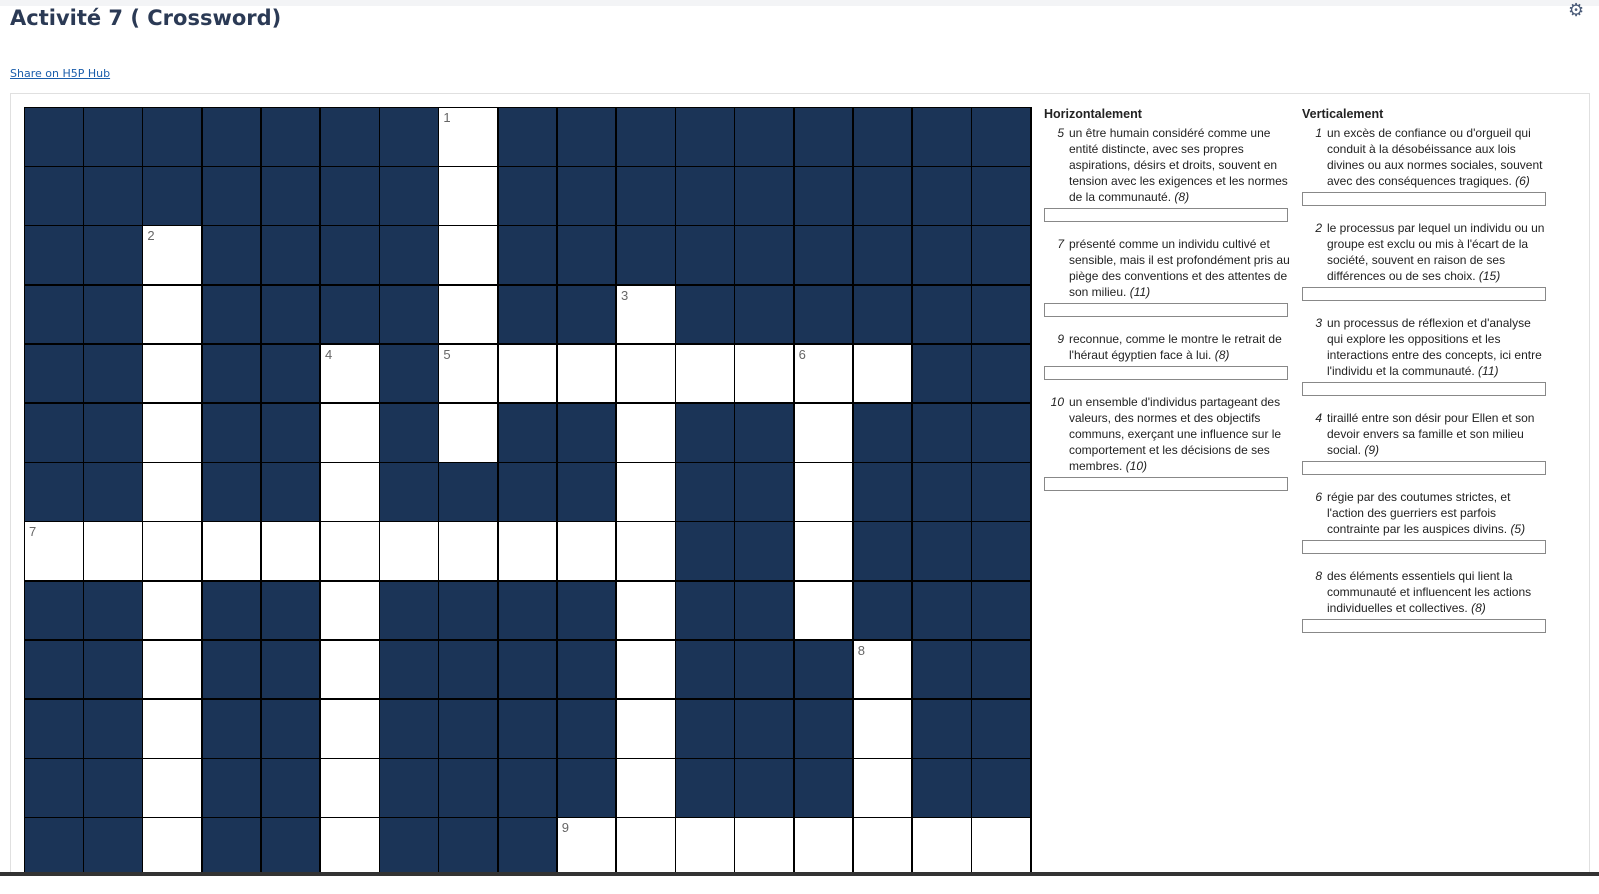 The image size is (1599, 894). What do you see at coordinates (647, 315) in the screenshot?
I see `grid-cell-open: 3` at bounding box center [647, 315].